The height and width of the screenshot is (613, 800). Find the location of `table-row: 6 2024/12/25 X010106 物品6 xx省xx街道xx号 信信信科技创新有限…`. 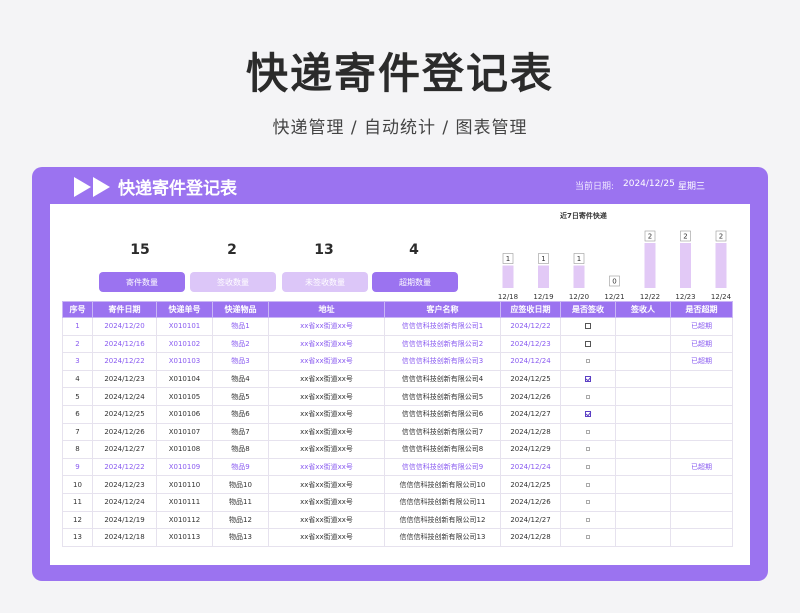

table-row: 6 2024/12/25 X010106 物品6 xx省xx街道xx号 信信信科技创新有限… is located at coordinates (397, 414).